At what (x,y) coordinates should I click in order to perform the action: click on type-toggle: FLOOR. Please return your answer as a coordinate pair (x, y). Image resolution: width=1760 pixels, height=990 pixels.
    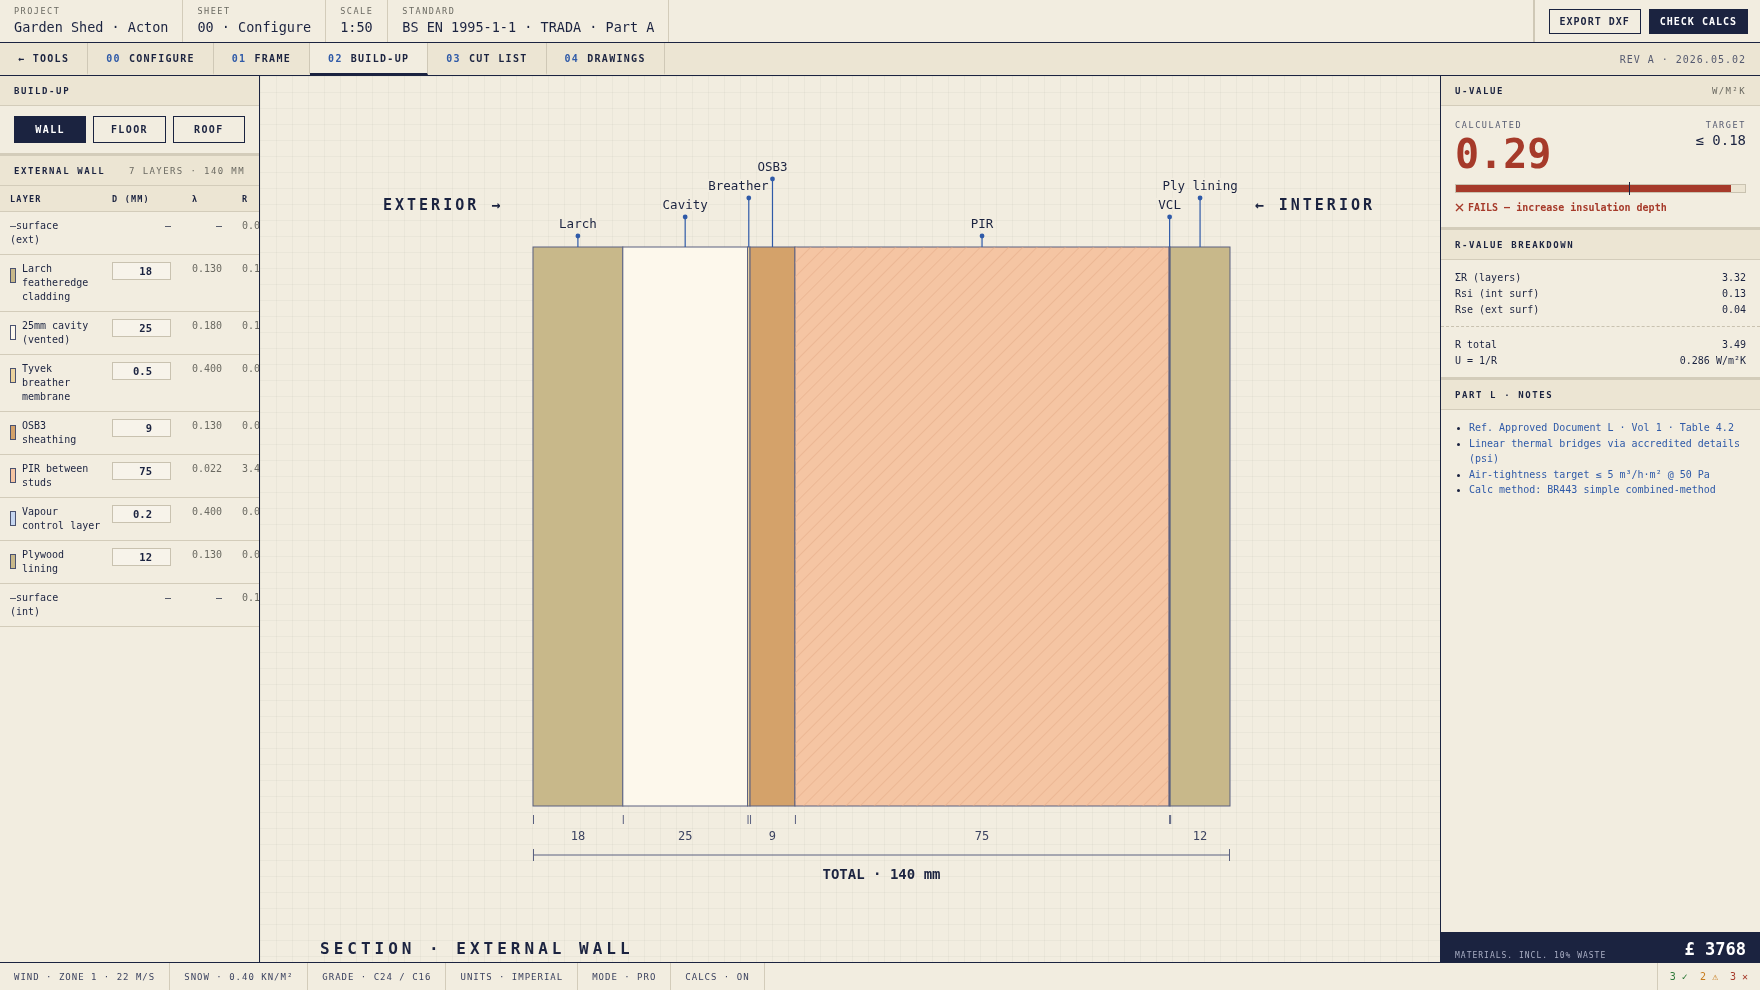
    Looking at the image, I should click on (129, 129).